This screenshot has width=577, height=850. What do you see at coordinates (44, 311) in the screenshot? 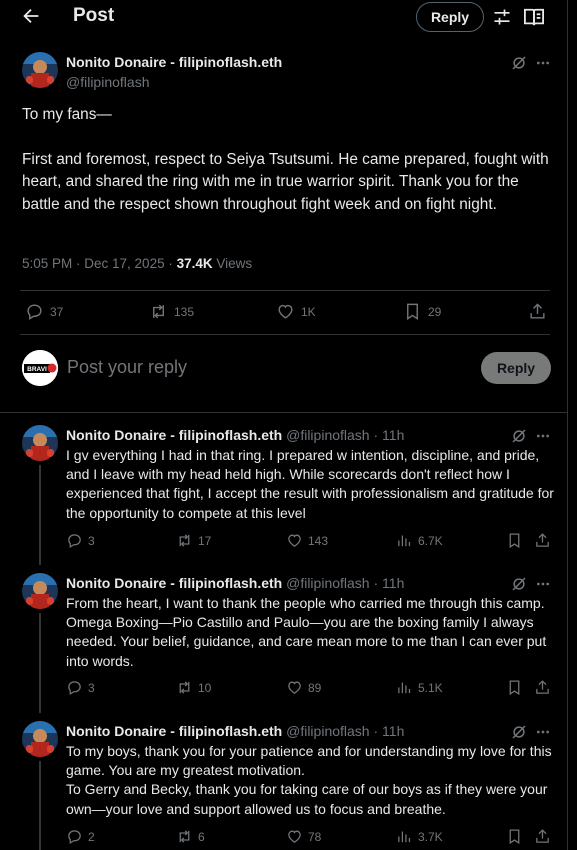
I see `reply-action: 37` at bounding box center [44, 311].